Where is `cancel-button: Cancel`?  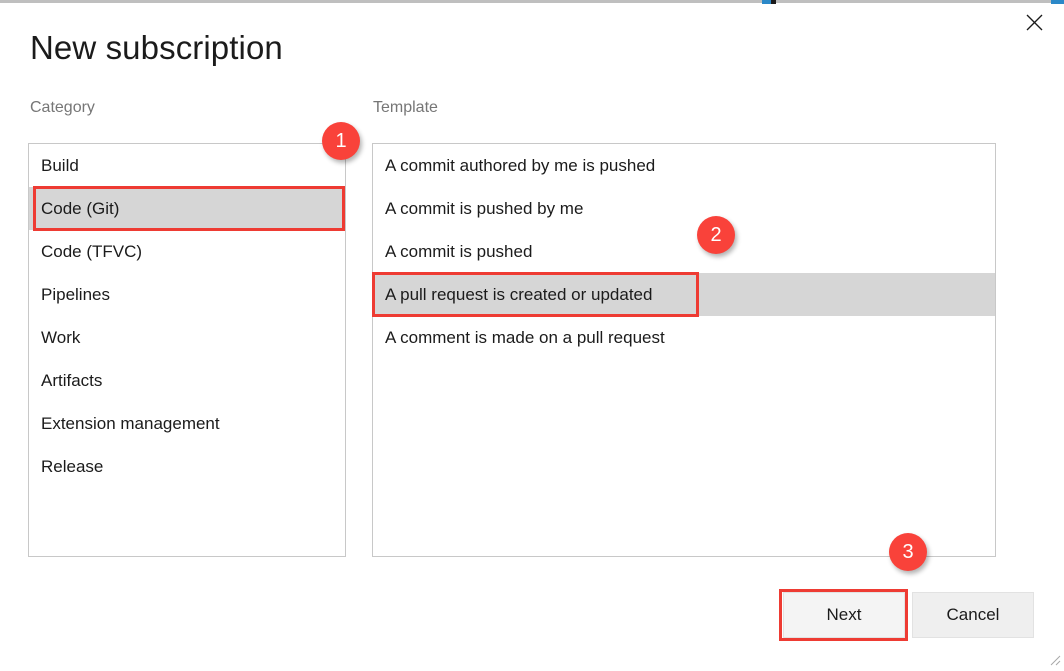 cancel-button: Cancel is located at coordinates (973, 615).